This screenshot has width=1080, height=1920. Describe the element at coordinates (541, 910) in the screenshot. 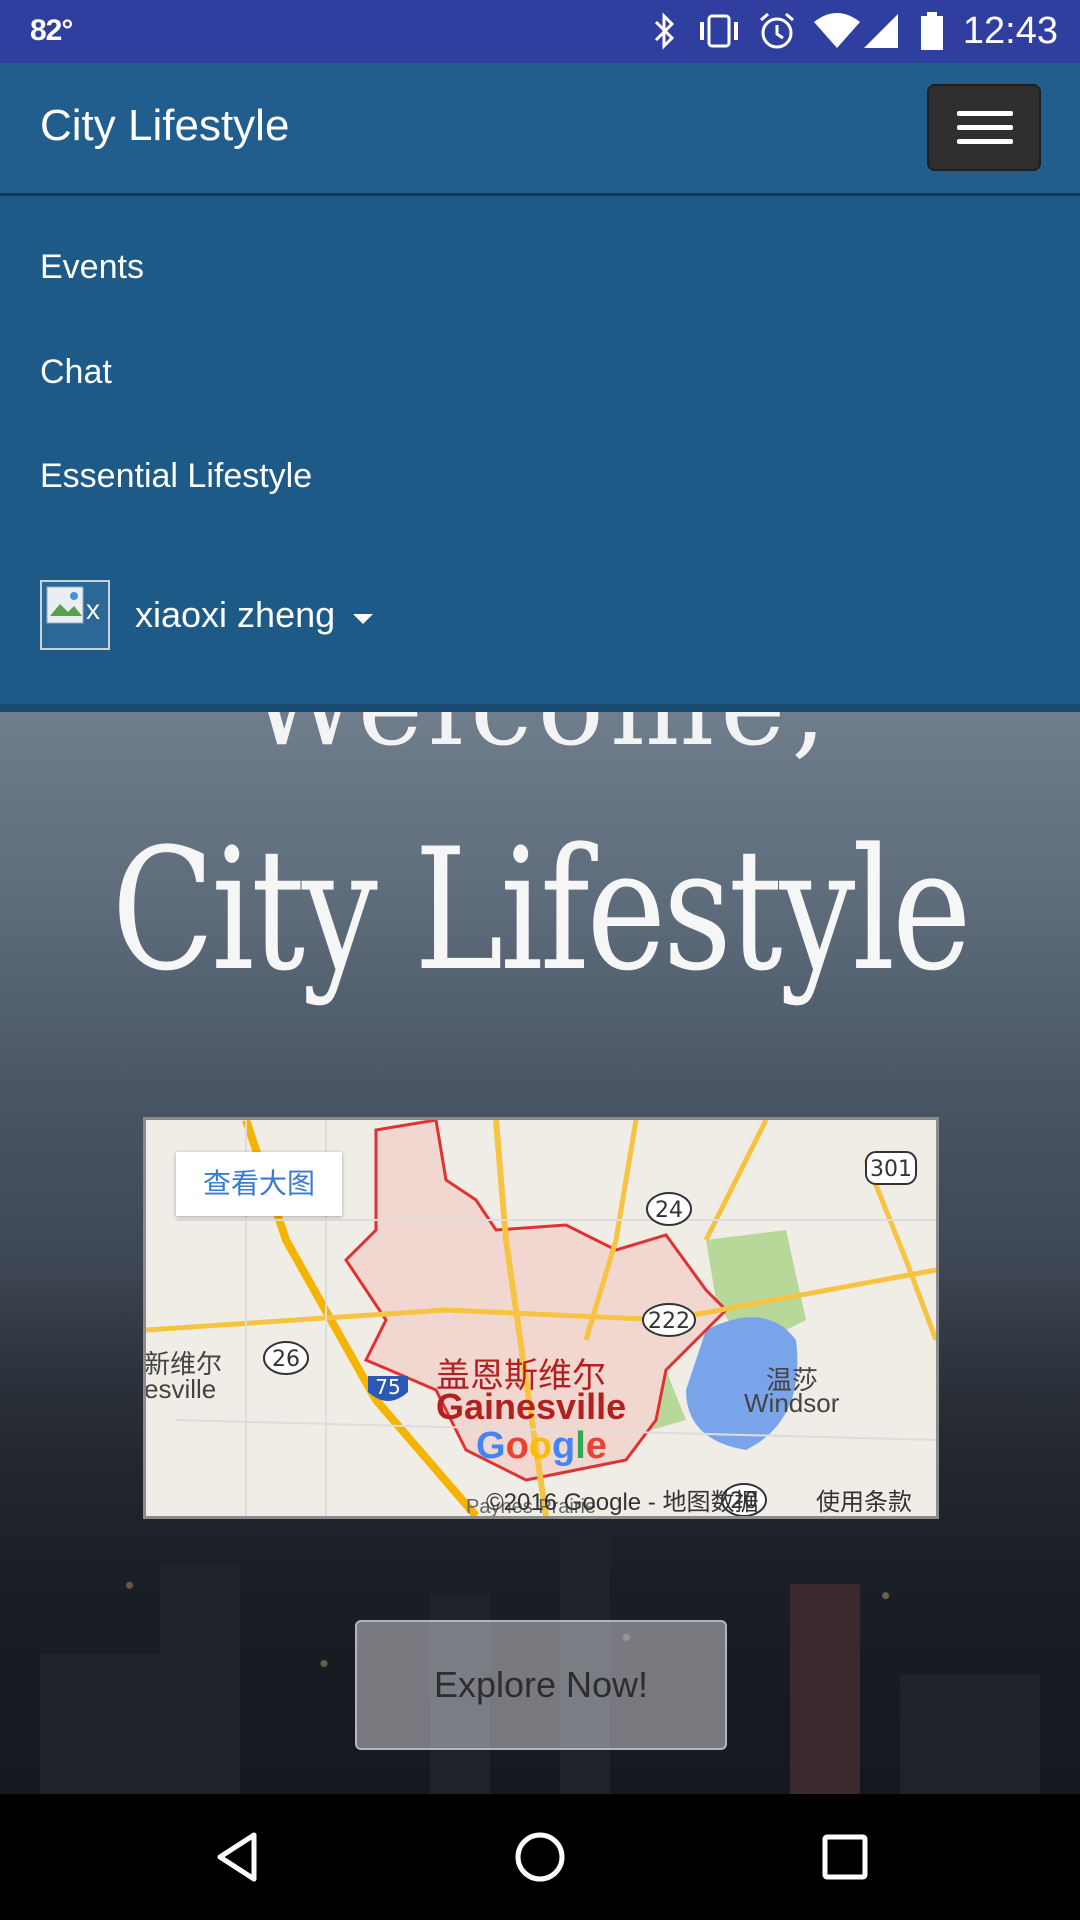

I see `hero-title: City Lifestyle` at that location.